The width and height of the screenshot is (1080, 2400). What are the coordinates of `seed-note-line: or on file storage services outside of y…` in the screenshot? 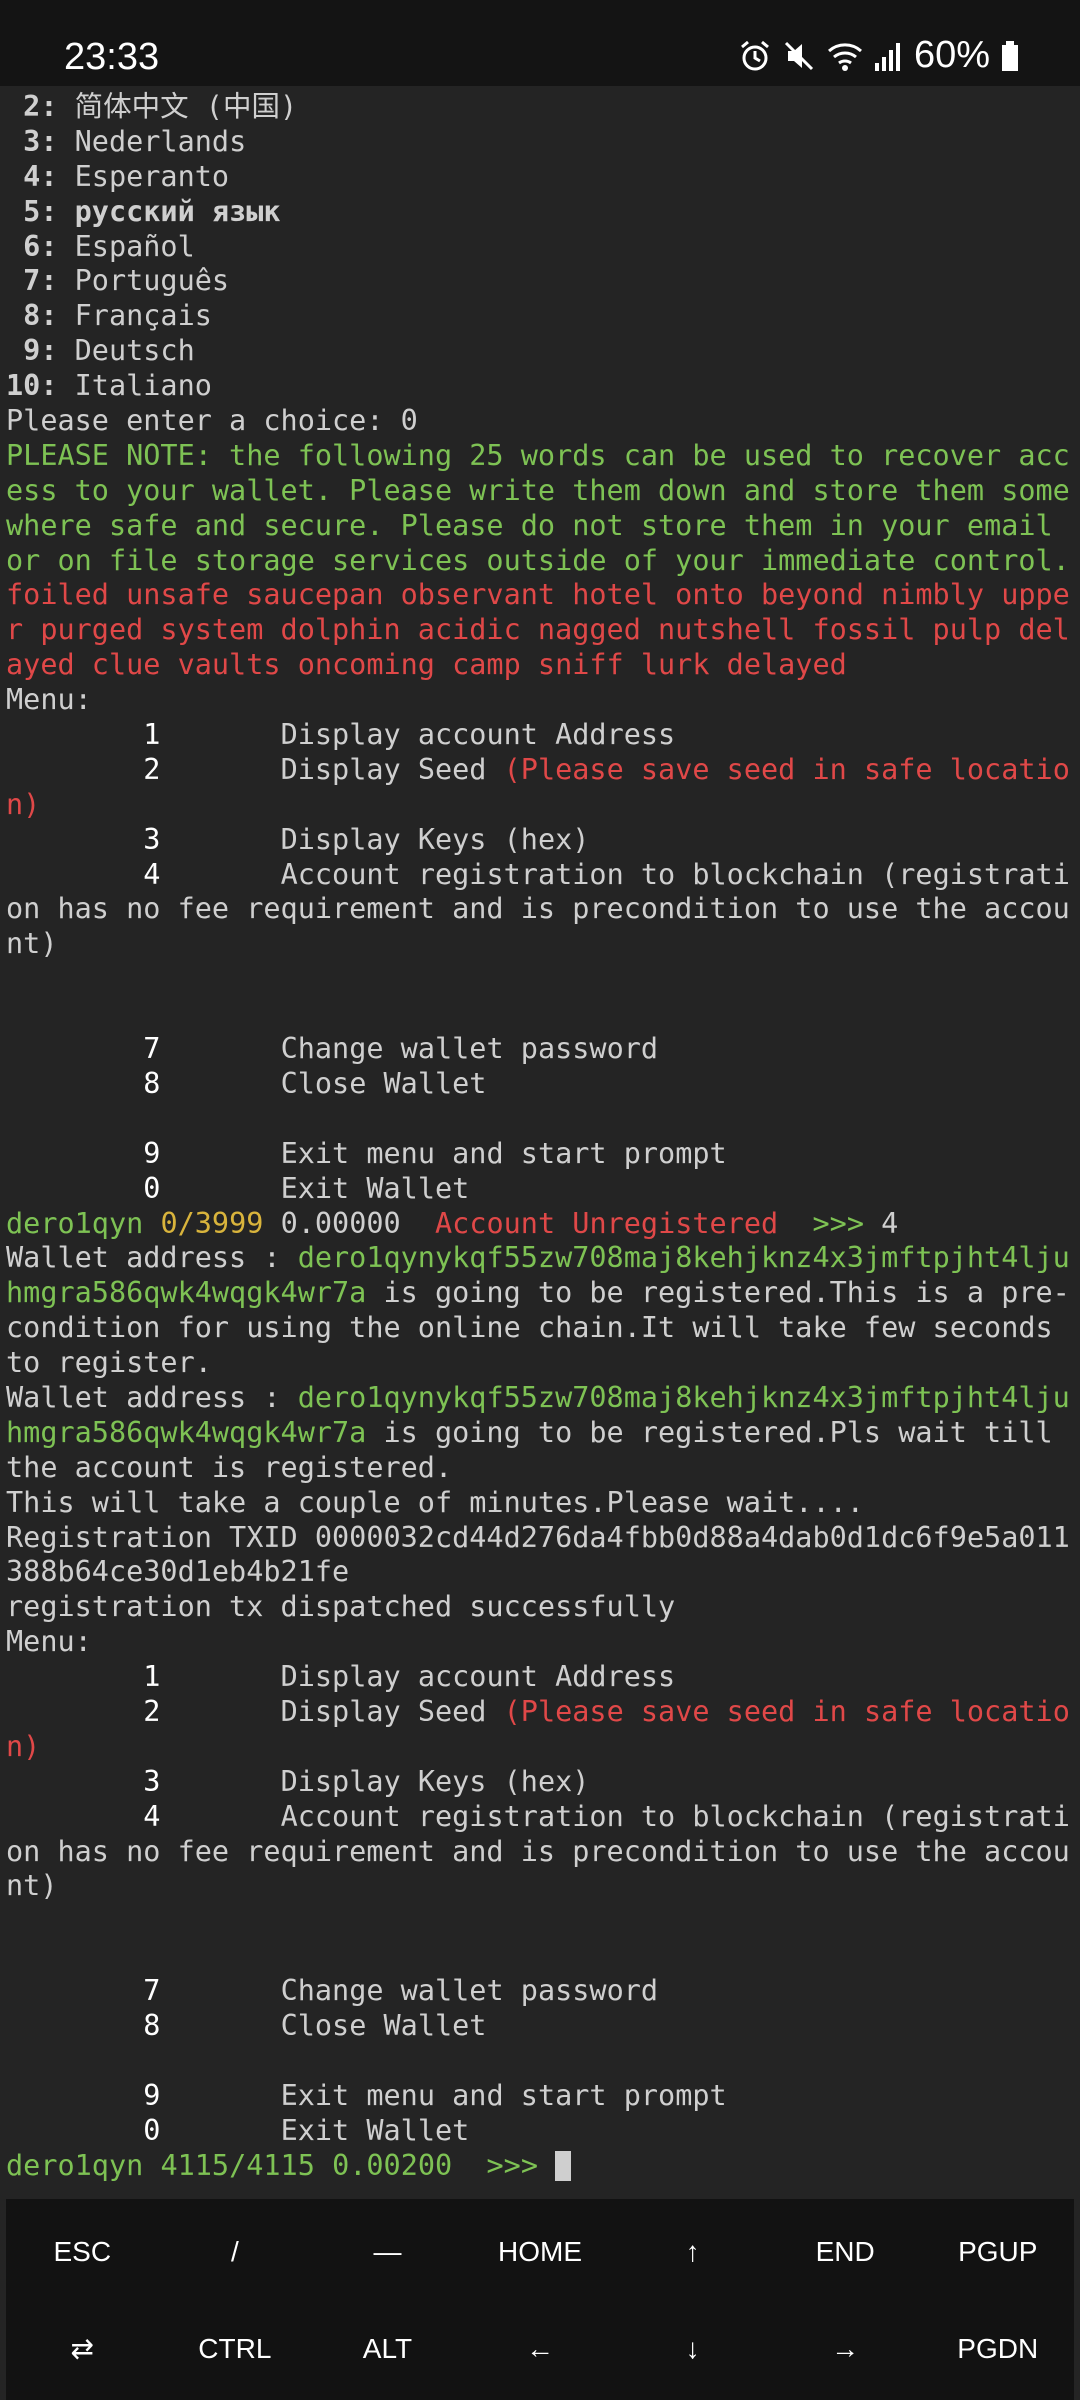 It's located at (538, 560).